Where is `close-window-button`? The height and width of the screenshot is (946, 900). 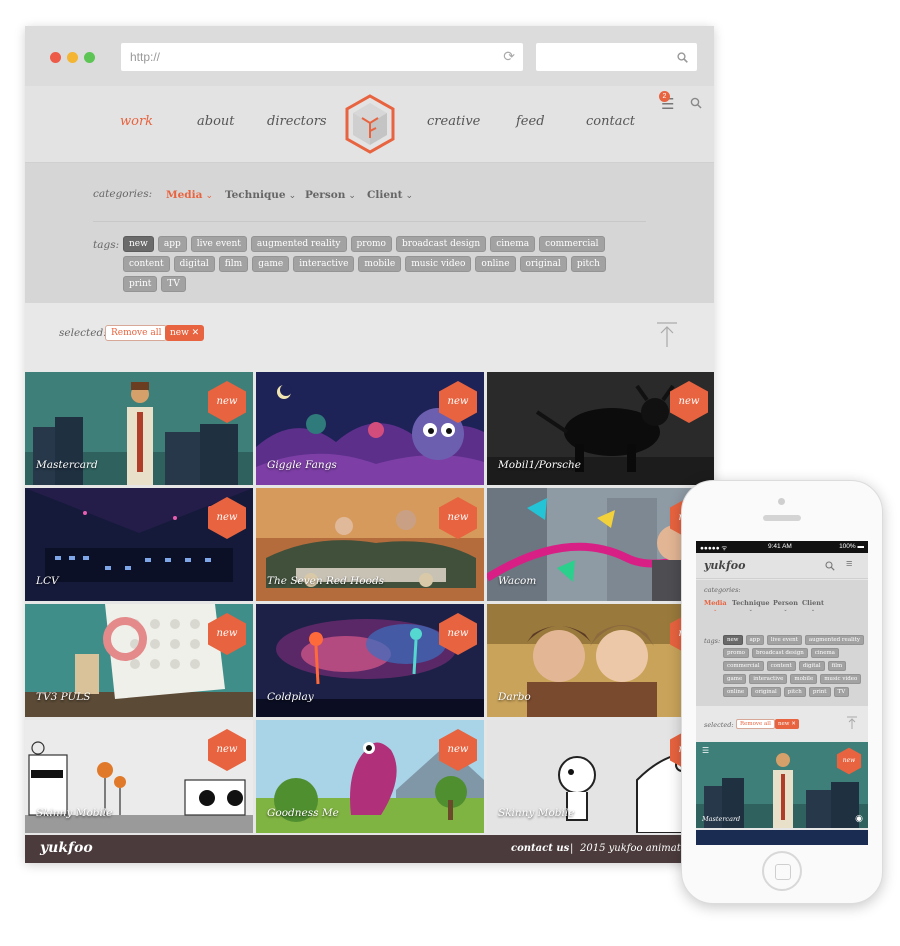 close-window-button is located at coordinates (55, 57).